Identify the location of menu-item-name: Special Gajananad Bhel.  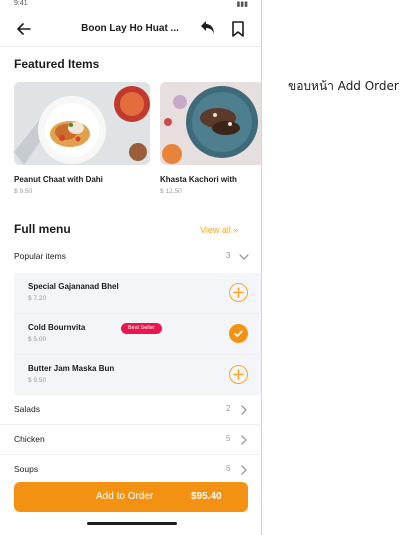
(73, 286).